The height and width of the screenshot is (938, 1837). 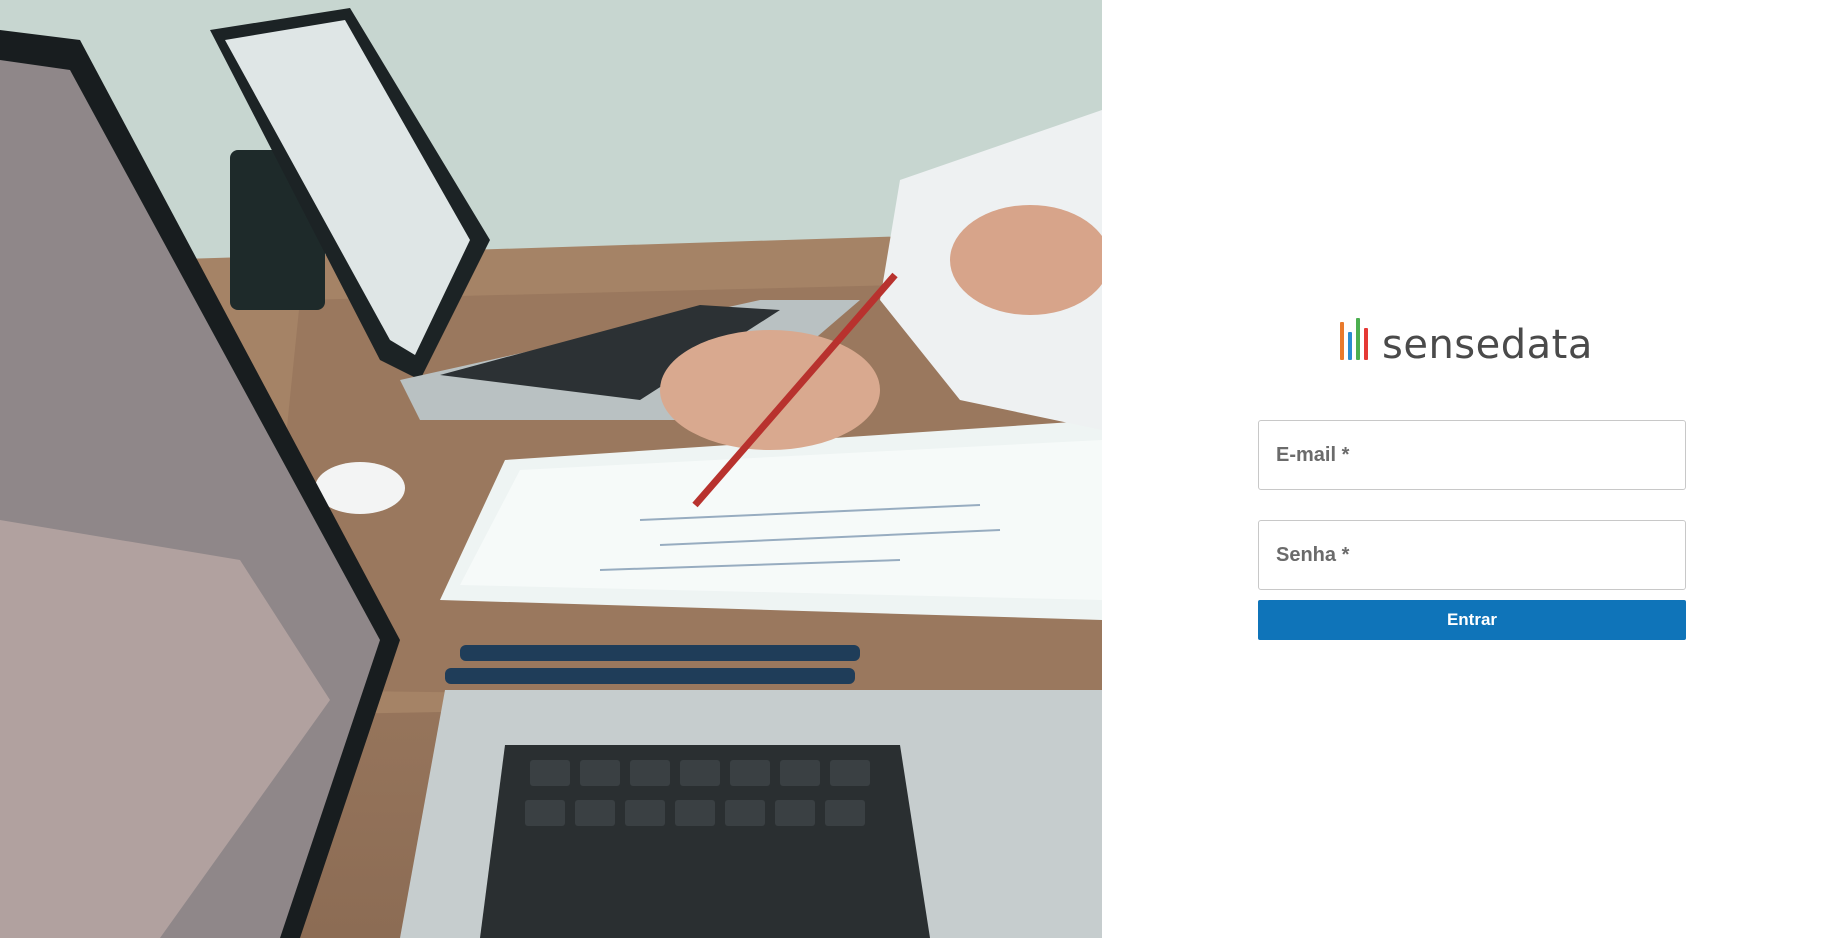 I want to click on logo-bar-green, so click(x=1358, y=339).